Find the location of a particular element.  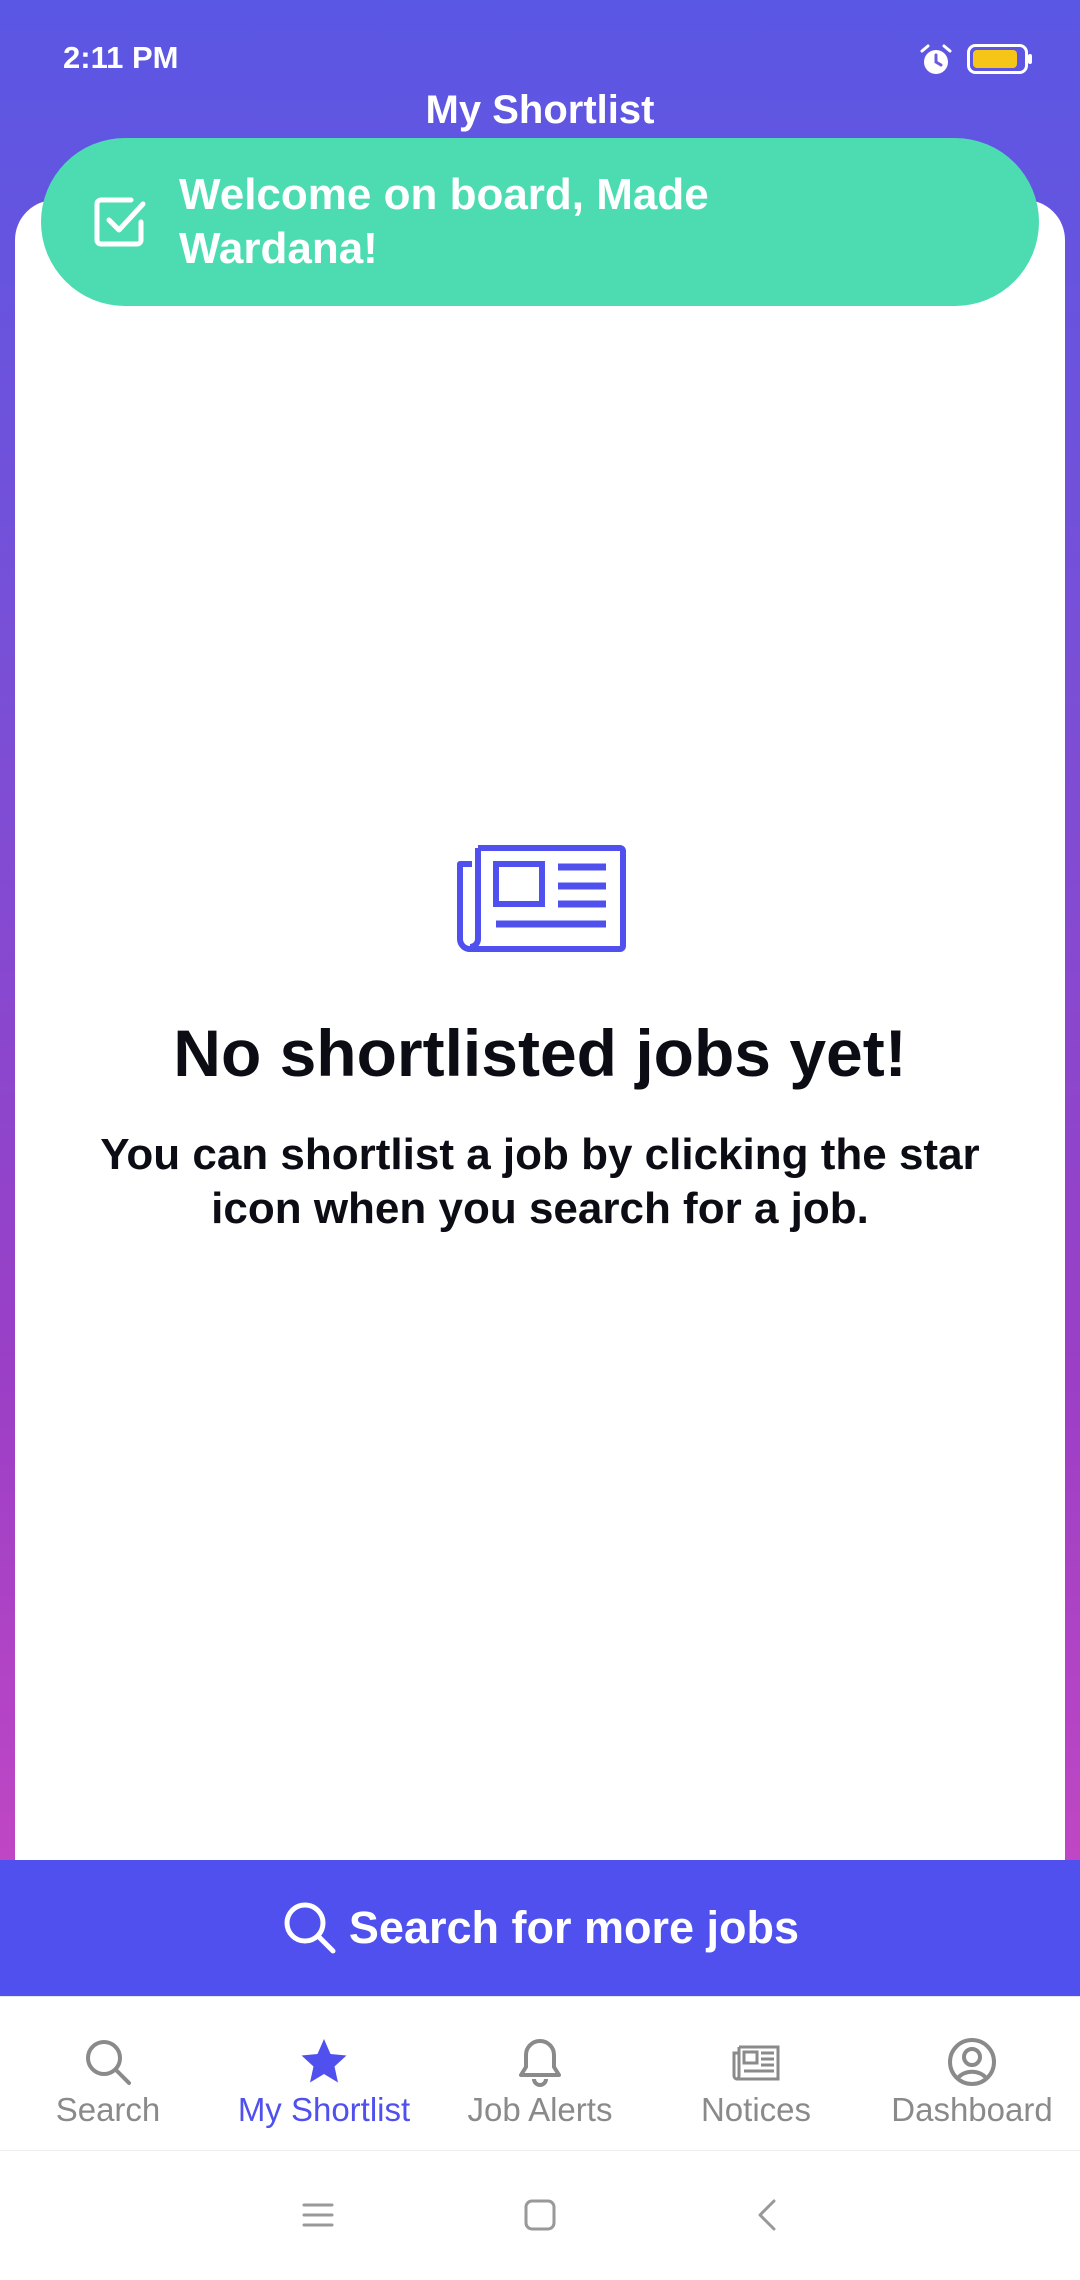

back-icon is located at coordinates (768, 2215).